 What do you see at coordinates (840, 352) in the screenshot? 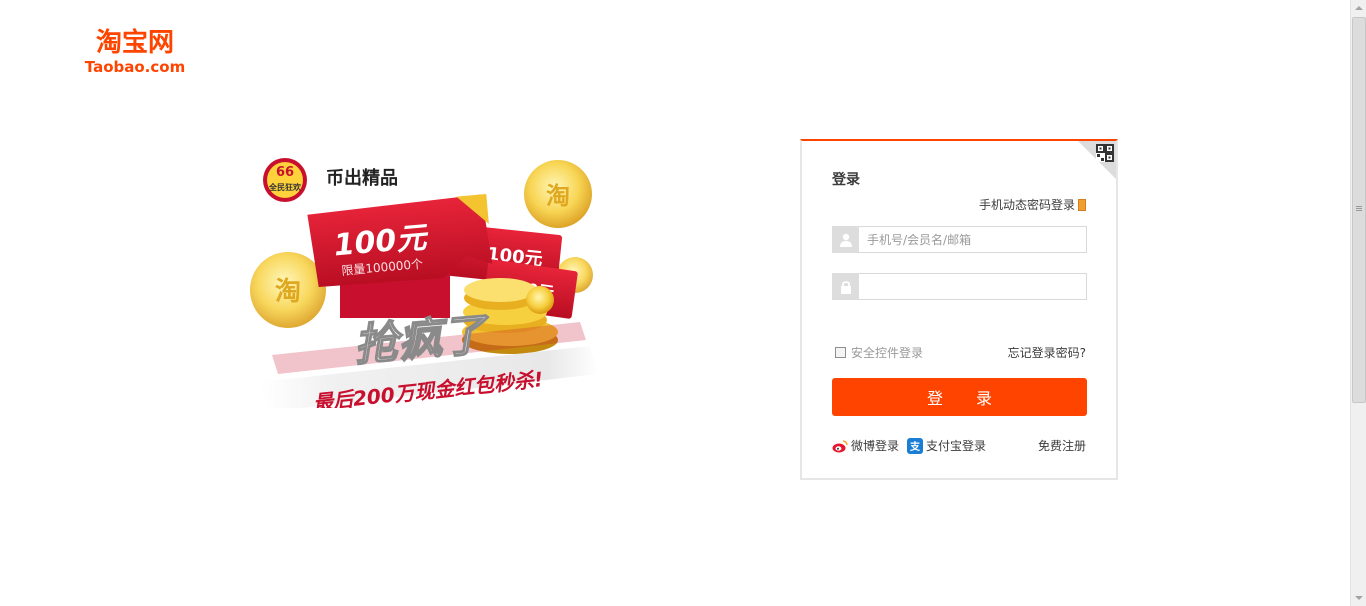
I see `secure-login-checkbox` at bounding box center [840, 352].